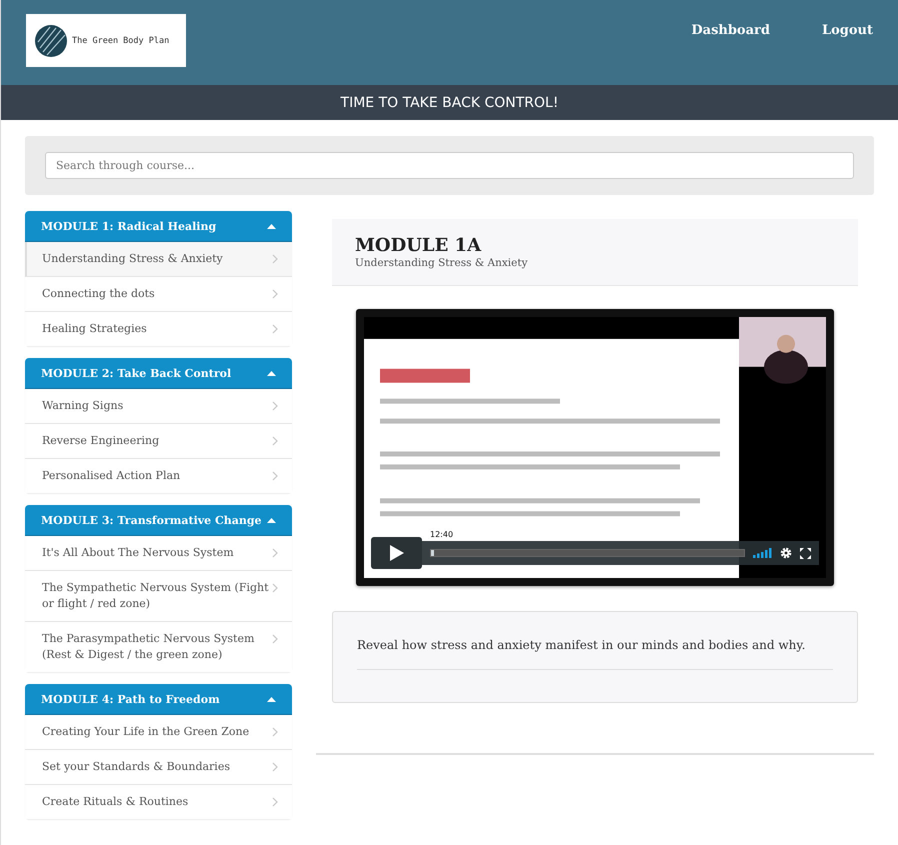 The image size is (898, 845). I want to click on lesson-item: Create Rituals & Routines, so click(158, 802).